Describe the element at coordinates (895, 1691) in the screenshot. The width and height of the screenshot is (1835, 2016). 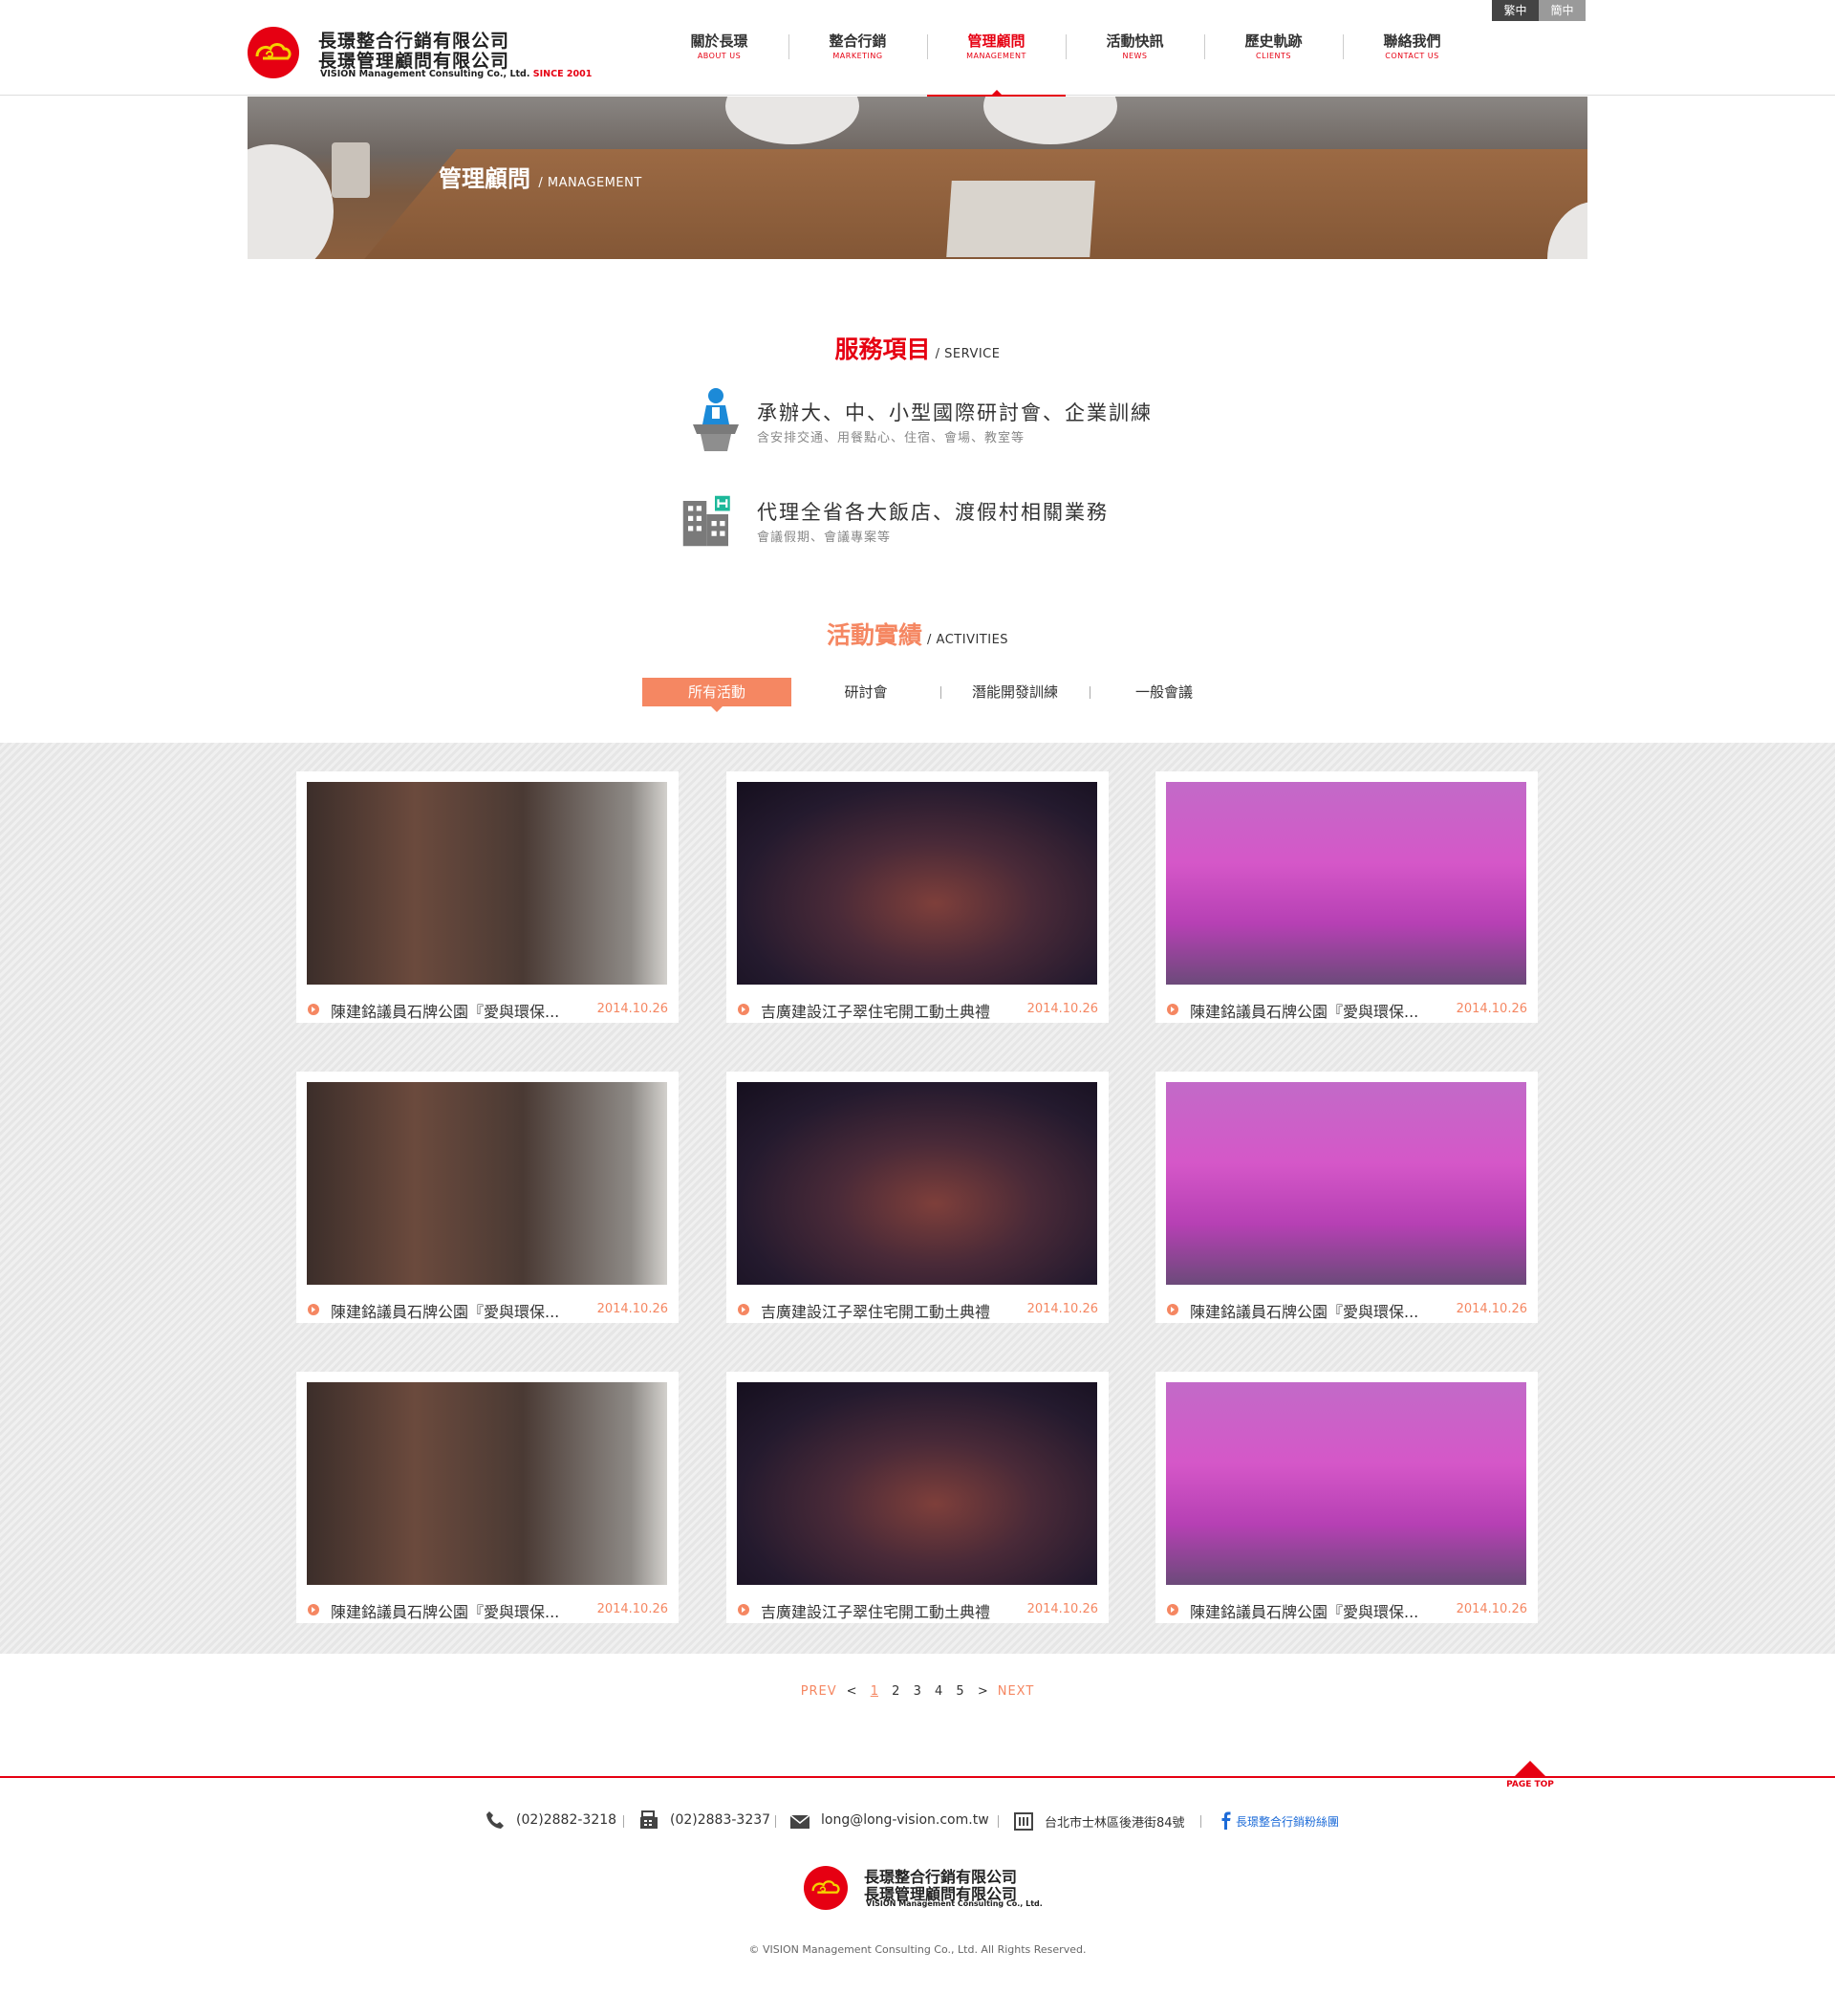
I see `page-link-2: 2` at that location.